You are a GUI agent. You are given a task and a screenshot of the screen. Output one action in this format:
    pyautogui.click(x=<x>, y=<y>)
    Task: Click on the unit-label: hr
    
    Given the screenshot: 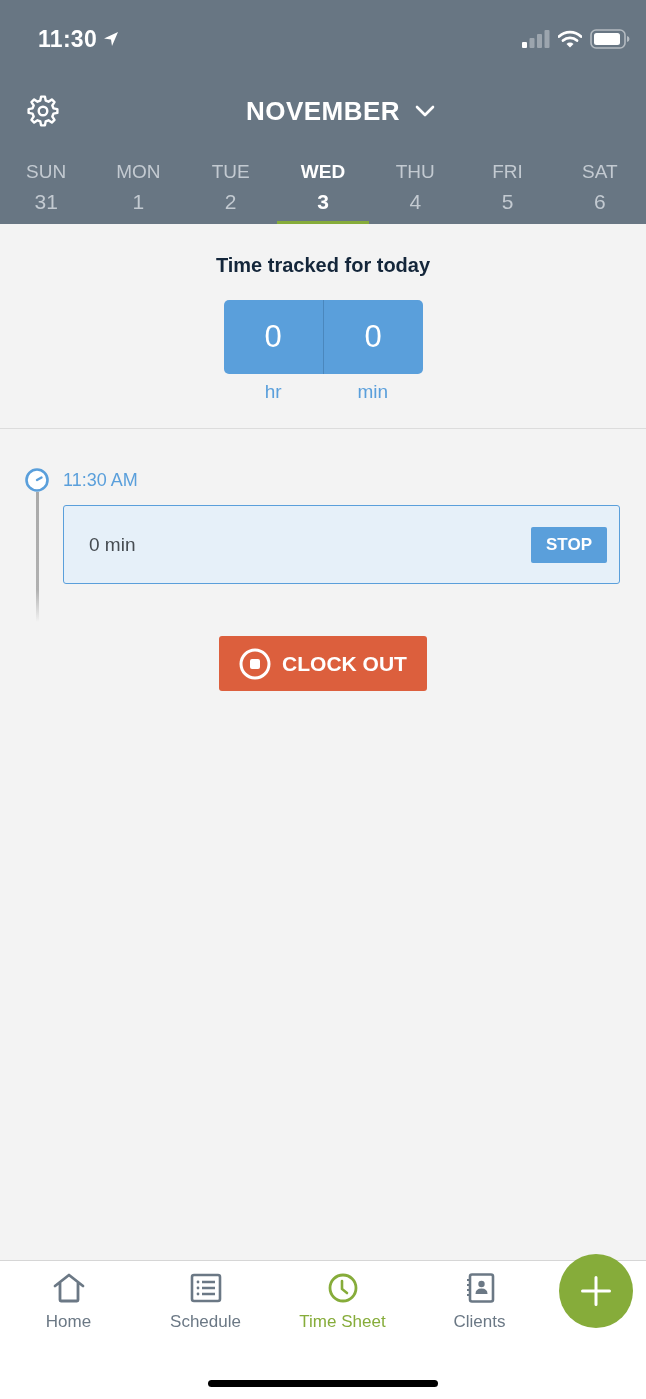 What is the action you would take?
    pyautogui.click(x=273, y=392)
    